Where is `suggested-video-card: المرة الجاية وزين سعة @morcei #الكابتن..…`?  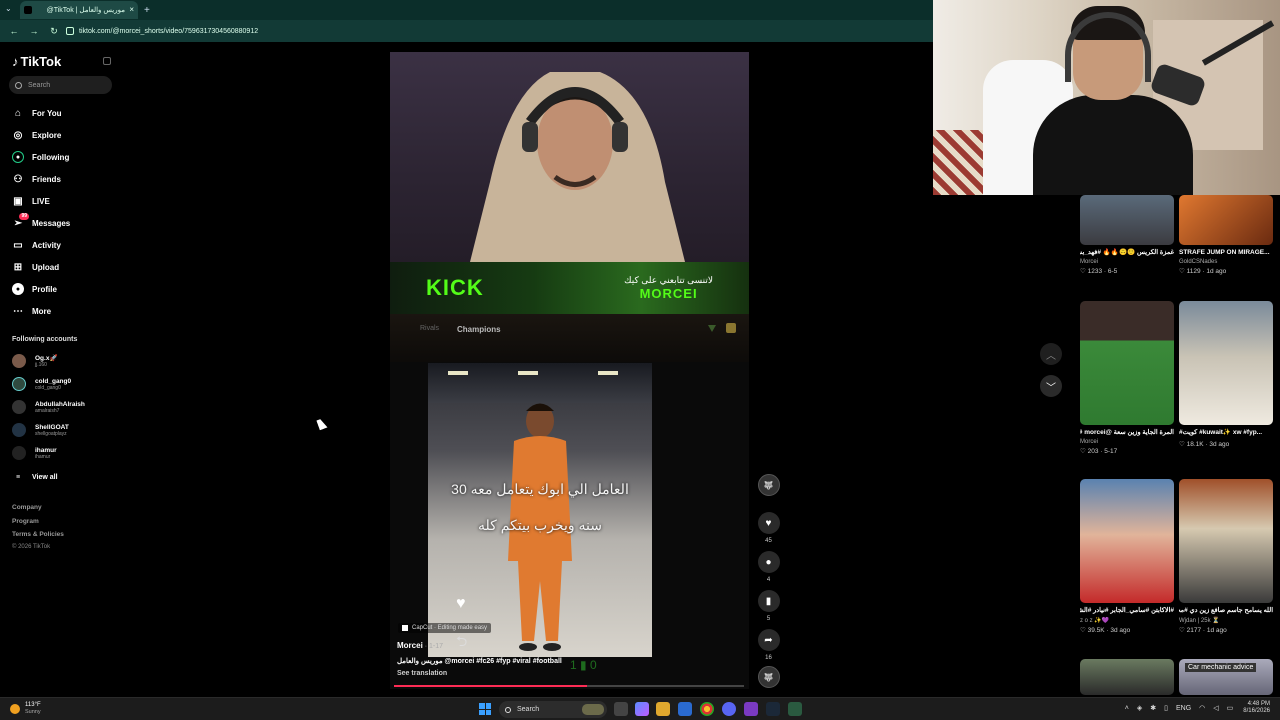 suggested-video-card: المرة الجاية وزين سعة @morcei #الكابتن..… is located at coordinates (1127, 378).